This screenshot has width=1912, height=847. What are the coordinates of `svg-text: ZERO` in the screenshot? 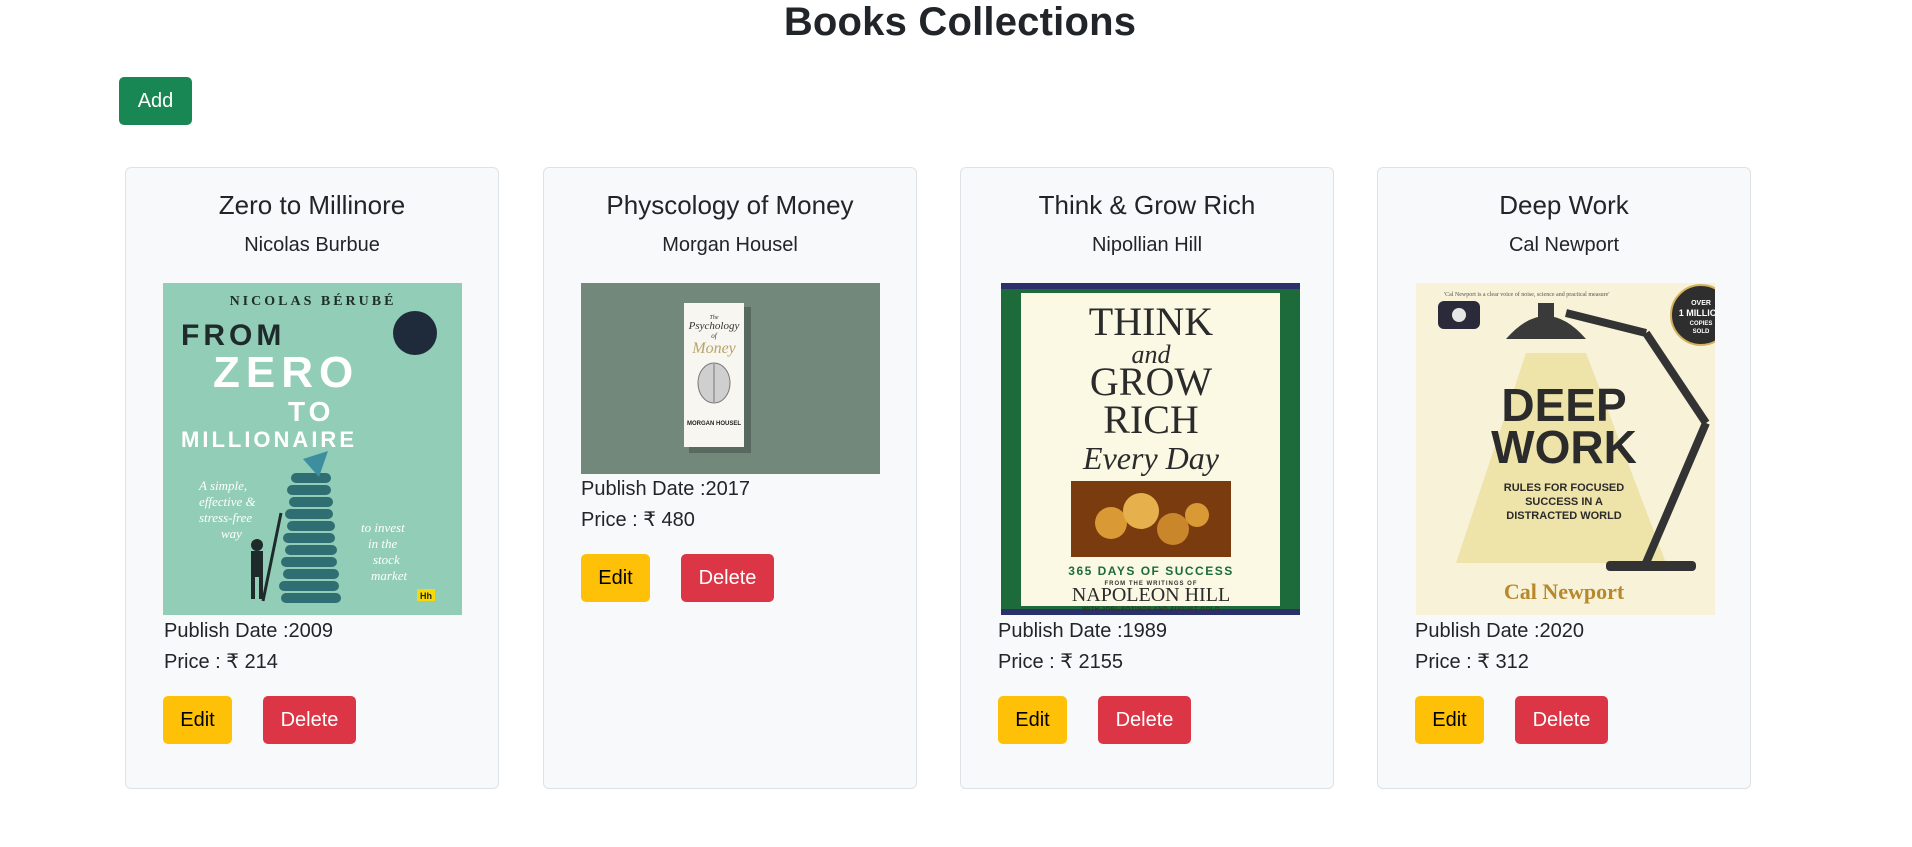 It's located at (286, 372).